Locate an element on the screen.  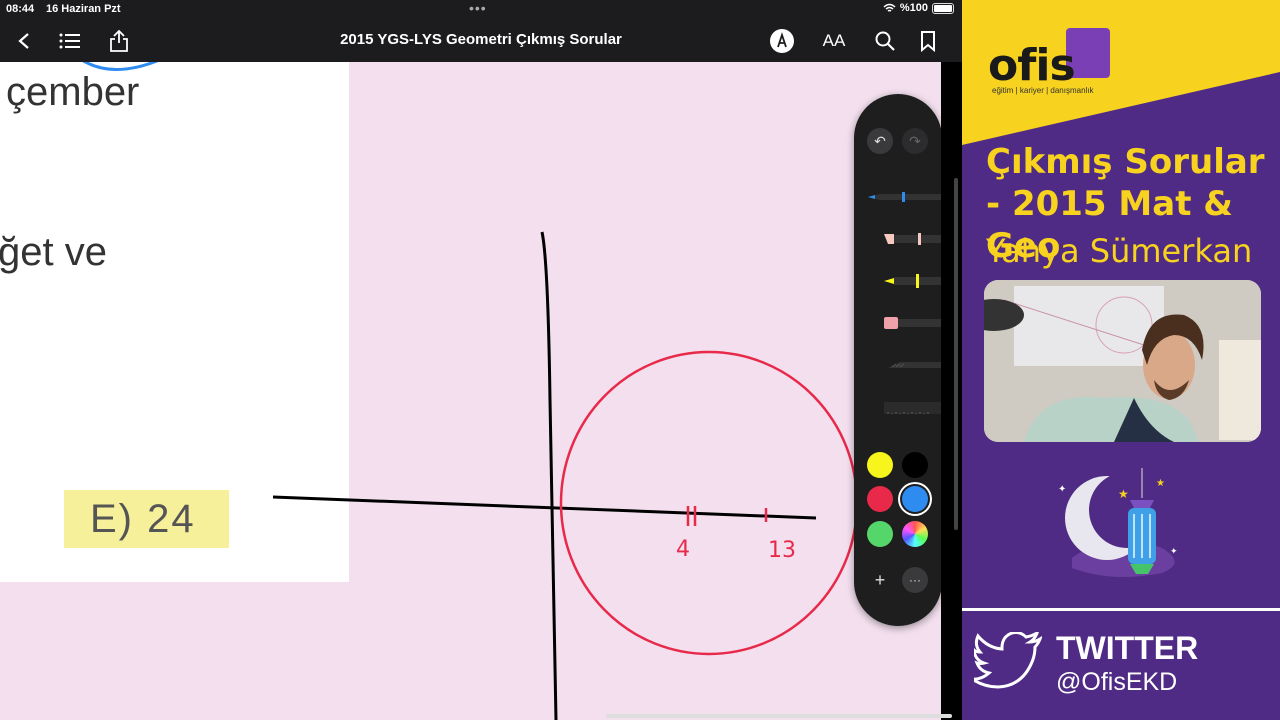
split-divider is located at coordinates (951, 391).